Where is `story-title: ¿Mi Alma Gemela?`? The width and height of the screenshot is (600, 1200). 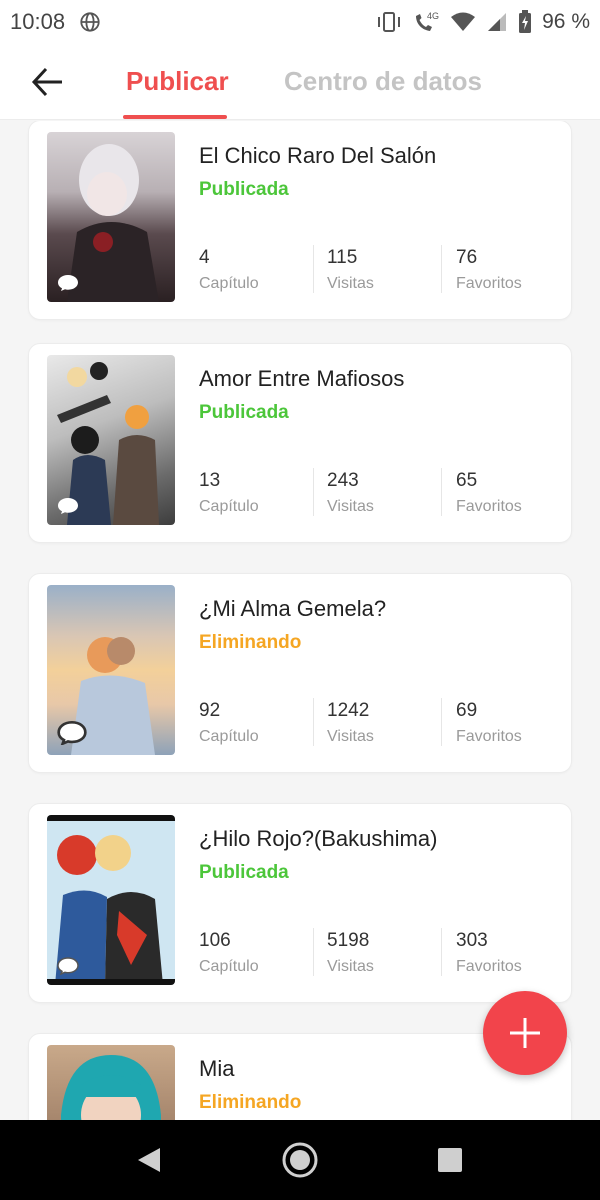
story-title: ¿Mi Alma Gemela? is located at coordinates (293, 608).